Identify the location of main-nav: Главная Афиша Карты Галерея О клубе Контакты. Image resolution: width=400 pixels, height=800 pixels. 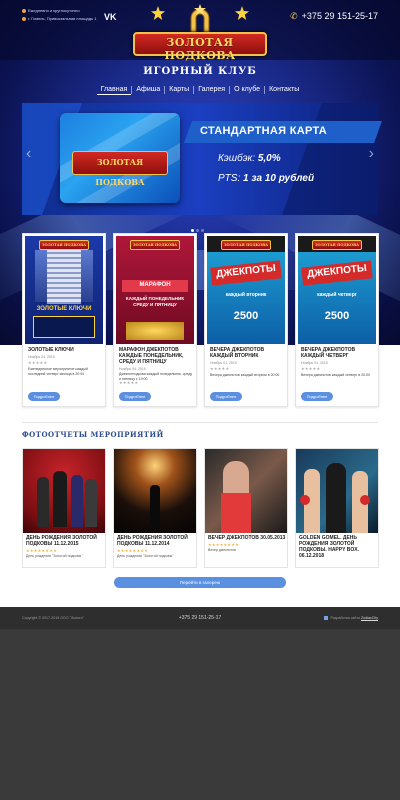
(200, 92).